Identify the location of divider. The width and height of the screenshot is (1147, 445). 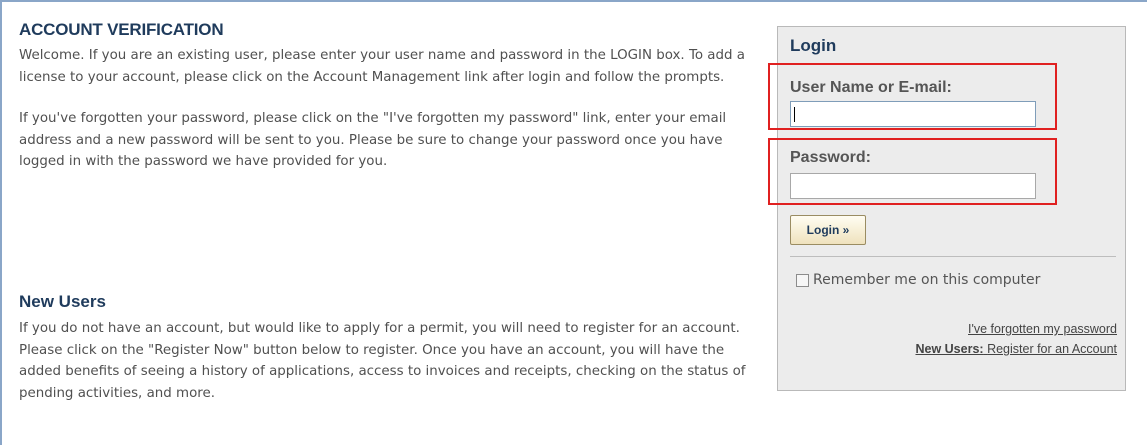
(953, 256).